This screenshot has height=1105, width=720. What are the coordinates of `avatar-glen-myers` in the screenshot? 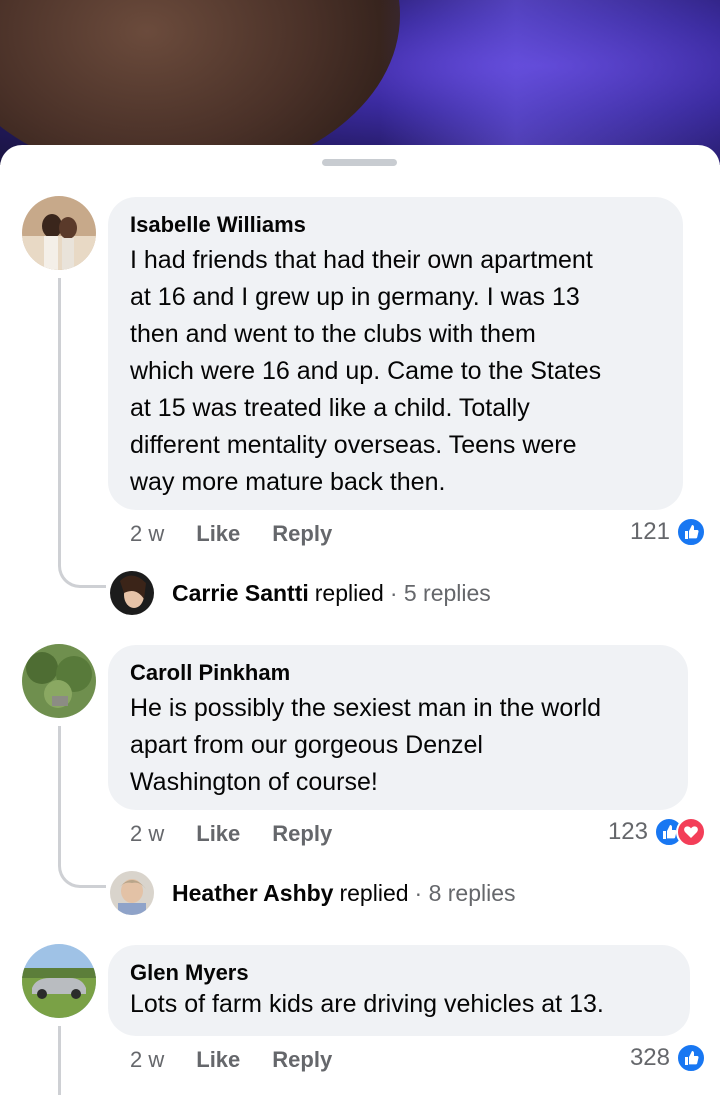 It's located at (59, 981).